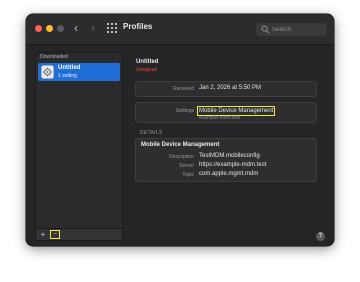  What do you see at coordinates (151, 133) in the screenshot?
I see `details-section-header: DETAILS` at bounding box center [151, 133].